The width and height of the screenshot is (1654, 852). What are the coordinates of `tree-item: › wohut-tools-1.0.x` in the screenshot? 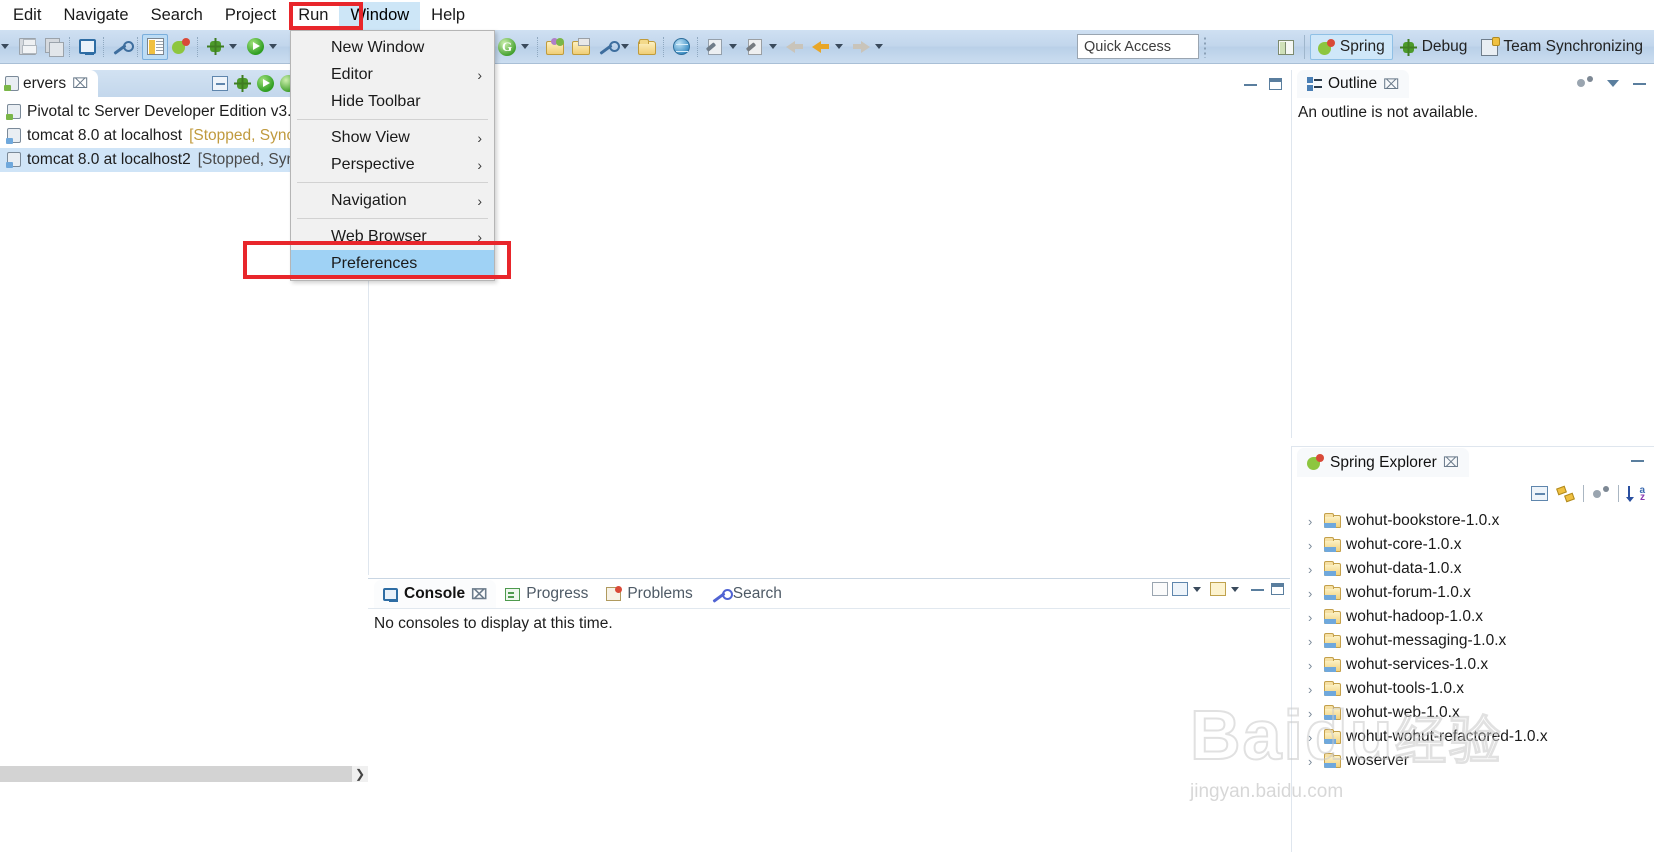 It's located at (1477, 689).